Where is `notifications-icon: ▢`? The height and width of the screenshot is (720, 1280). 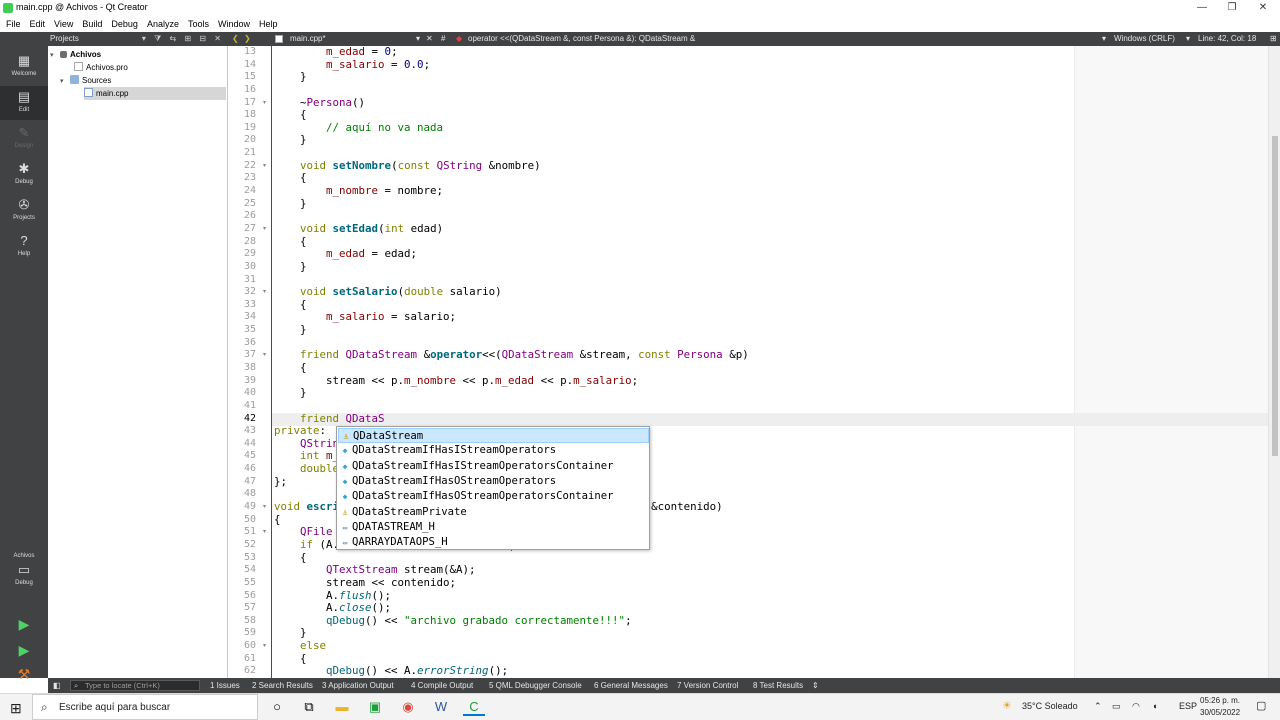
notifications-icon: ▢ is located at coordinates (1261, 705).